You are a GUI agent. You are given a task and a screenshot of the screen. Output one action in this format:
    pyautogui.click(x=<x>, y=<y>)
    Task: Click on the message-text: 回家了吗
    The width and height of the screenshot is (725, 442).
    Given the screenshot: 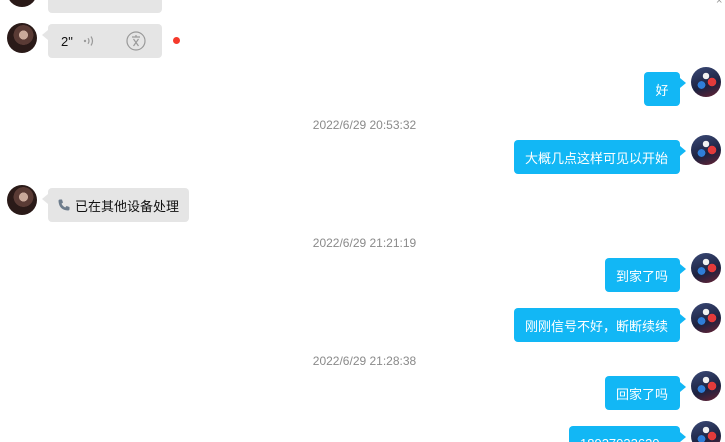 What is the action you would take?
    pyautogui.click(x=642, y=394)
    